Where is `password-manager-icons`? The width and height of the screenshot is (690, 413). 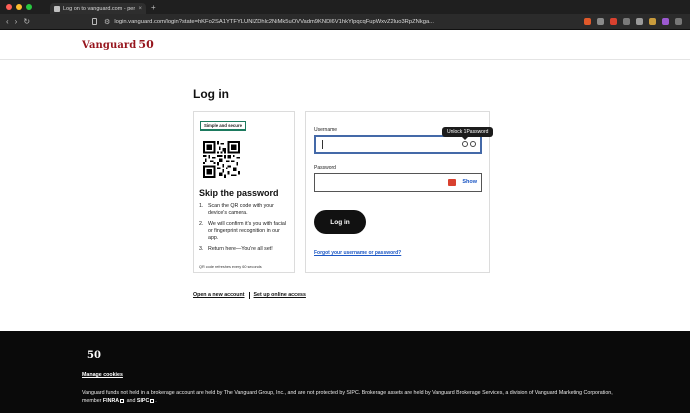 password-manager-icons is located at coordinates (469, 144).